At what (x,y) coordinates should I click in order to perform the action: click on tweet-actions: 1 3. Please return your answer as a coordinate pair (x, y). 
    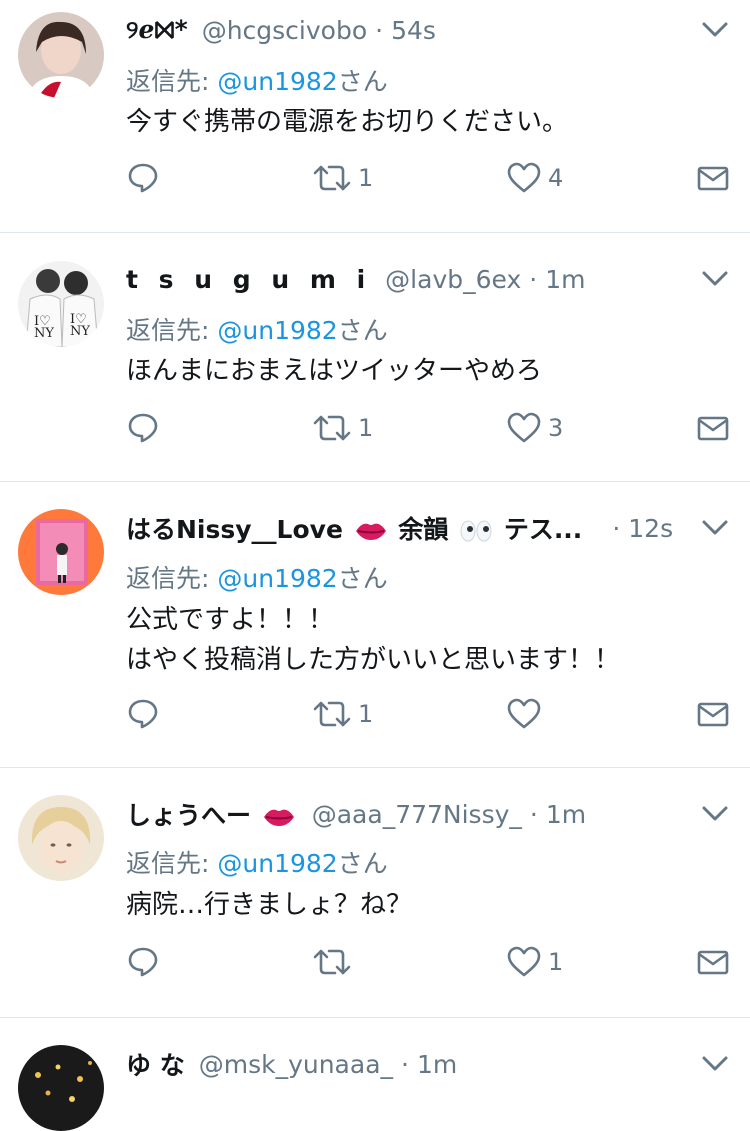
    Looking at the image, I should click on (431, 428).